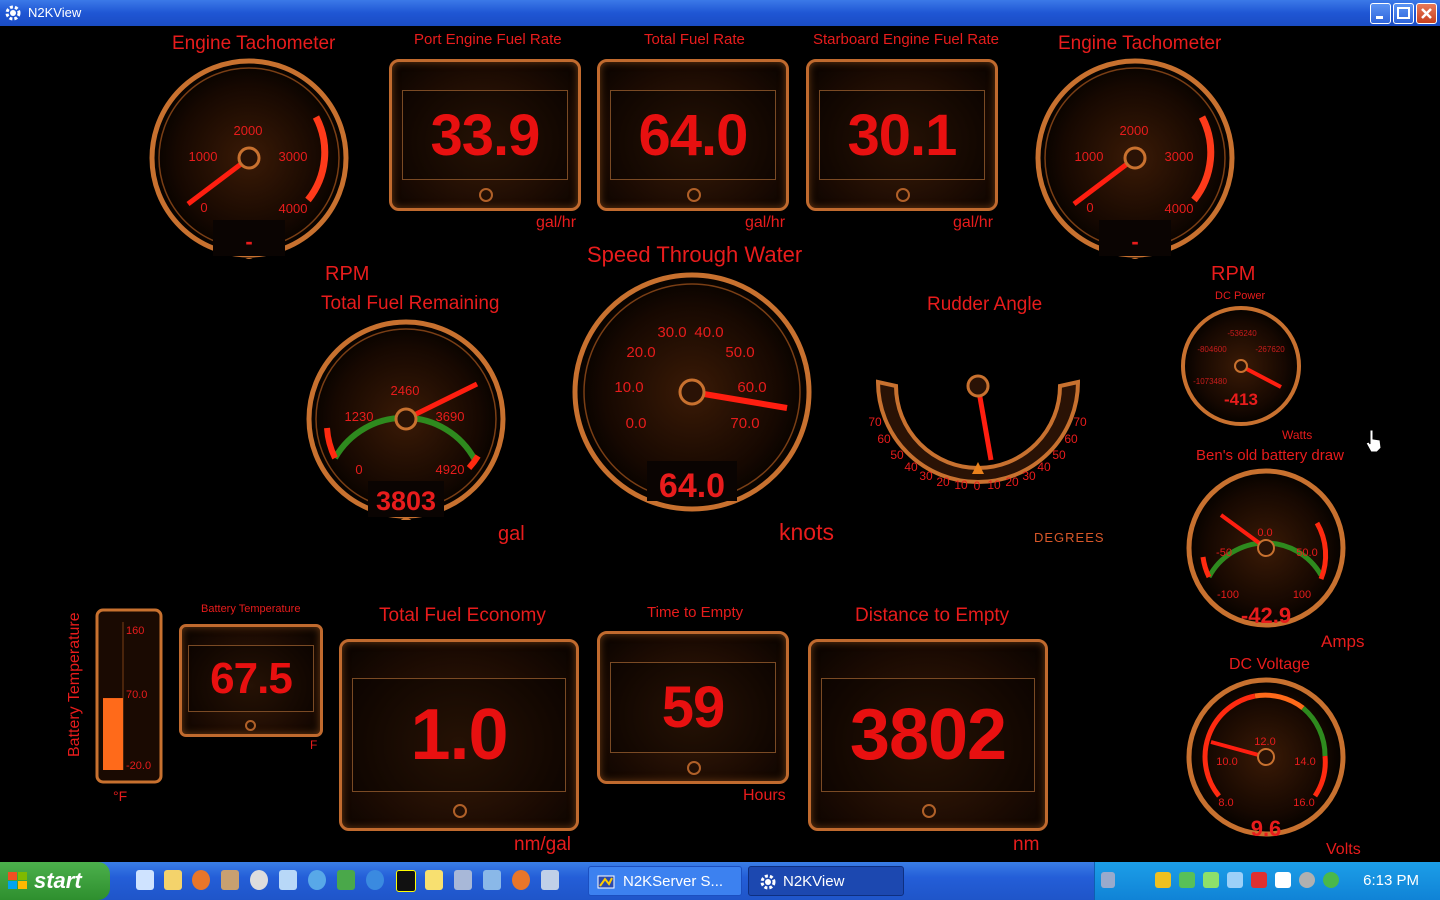  Describe the element at coordinates (1403, 13) in the screenshot. I see `maximize-button` at that location.